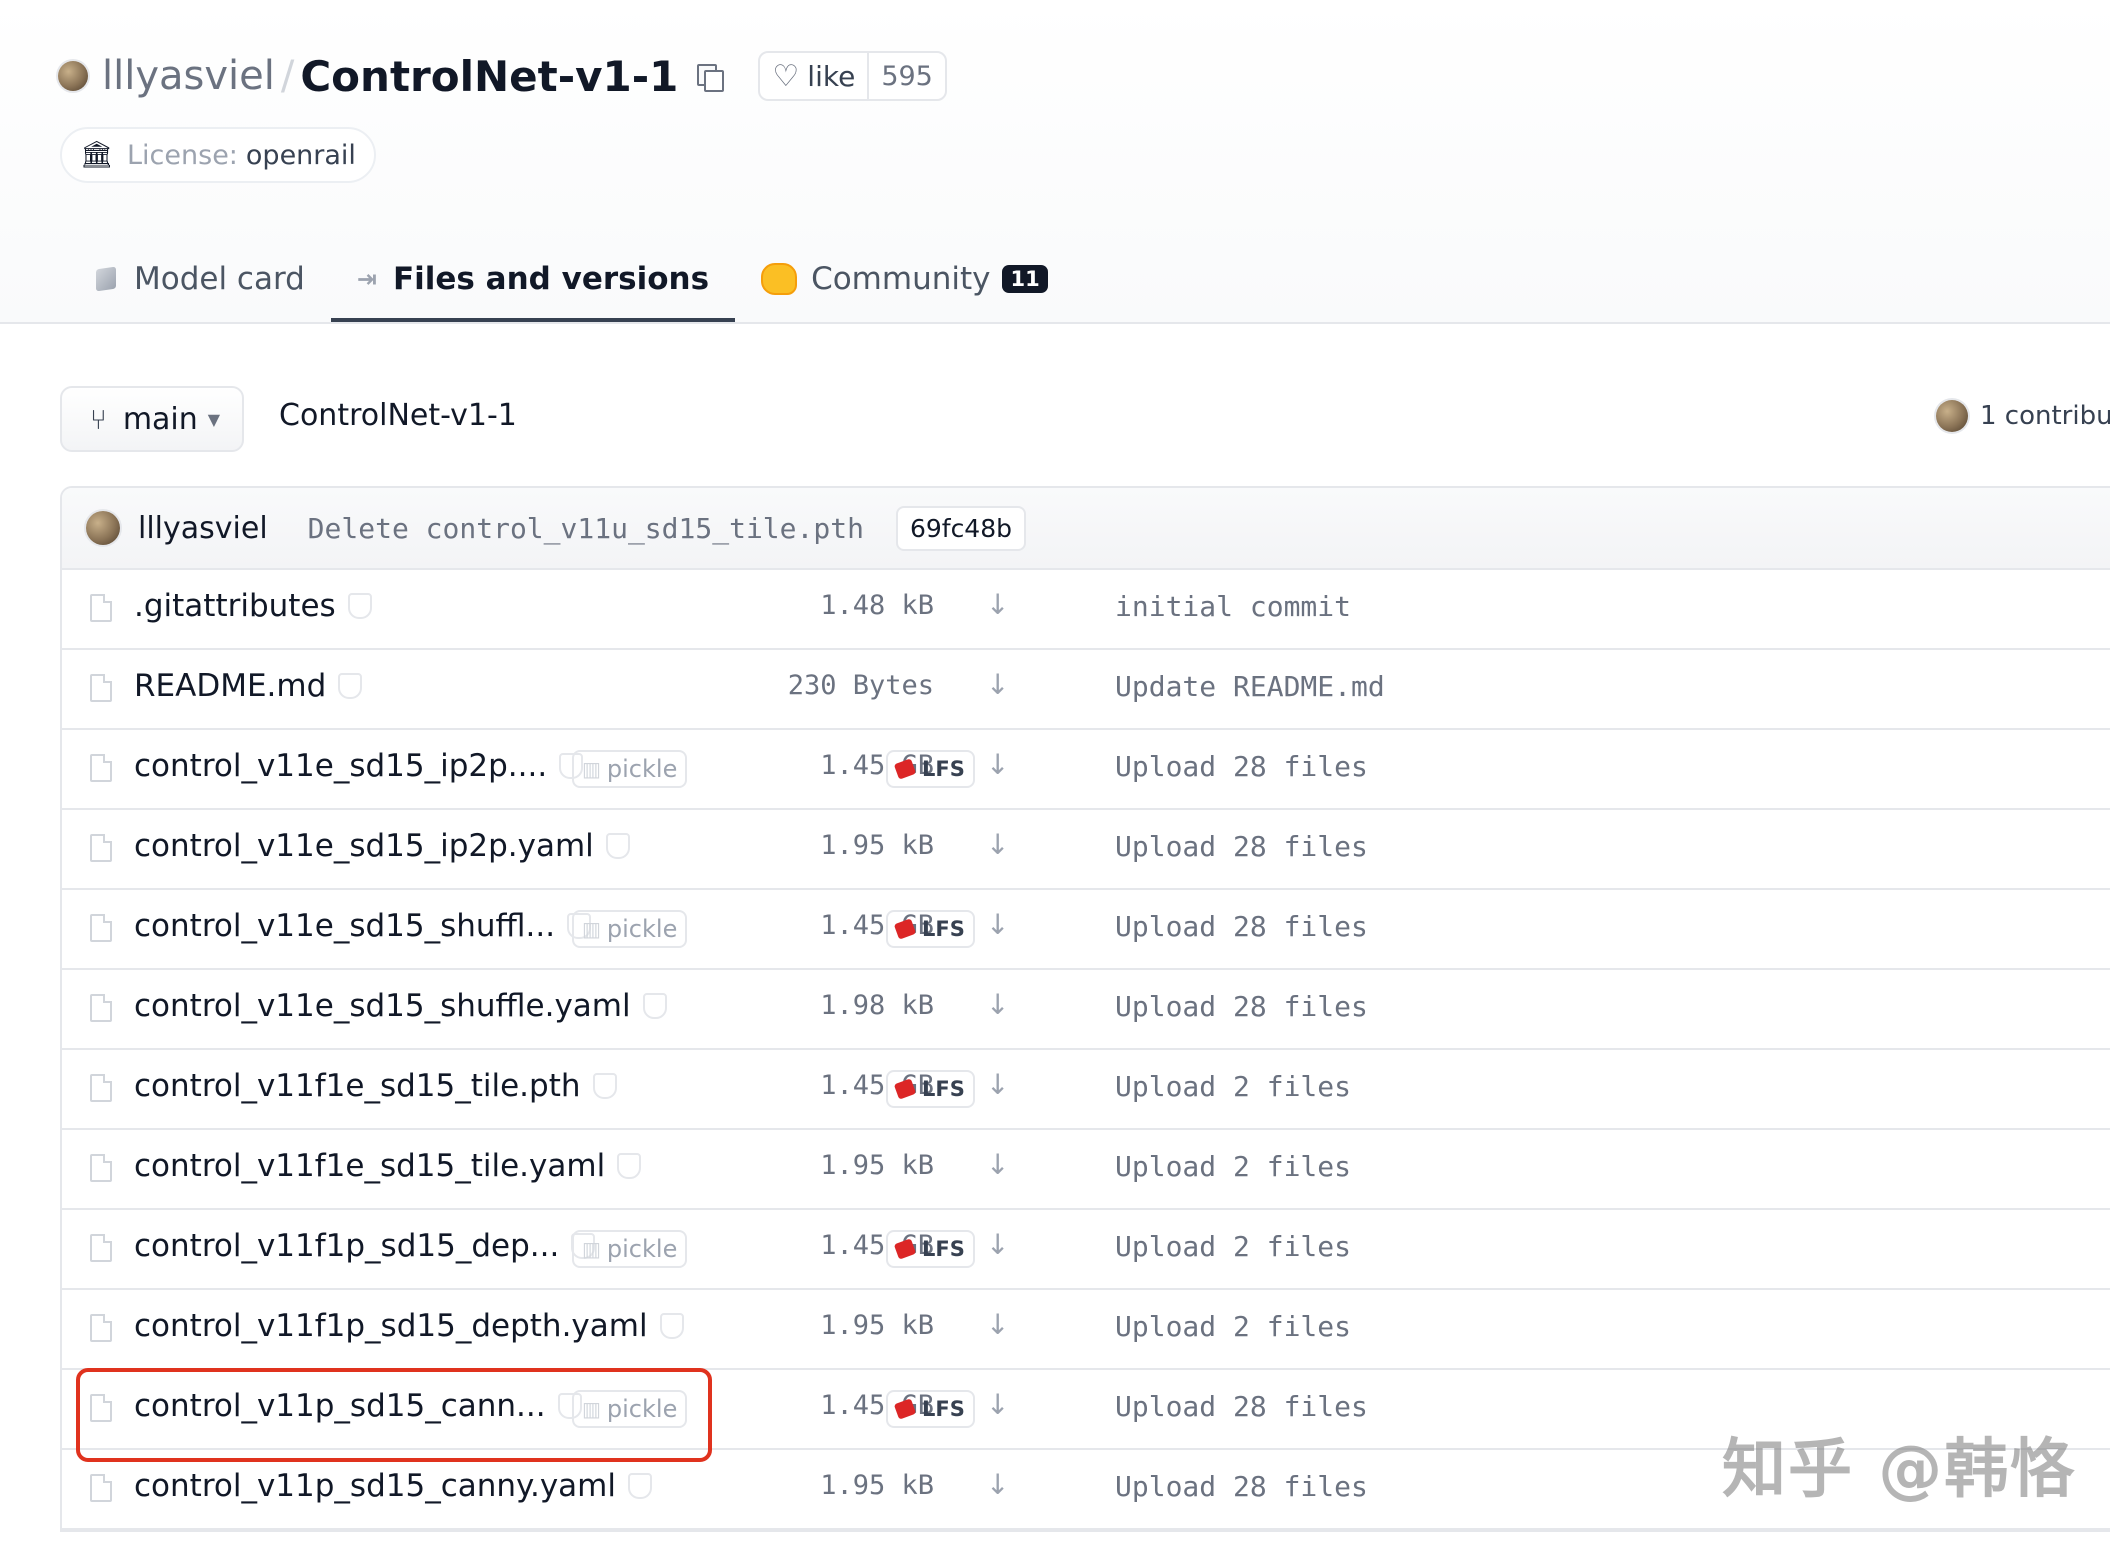 The height and width of the screenshot is (1544, 2110). What do you see at coordinates (813, 76) in the screenshot?
I see `like-button: ♡ like` at bounding box center [813, 76].